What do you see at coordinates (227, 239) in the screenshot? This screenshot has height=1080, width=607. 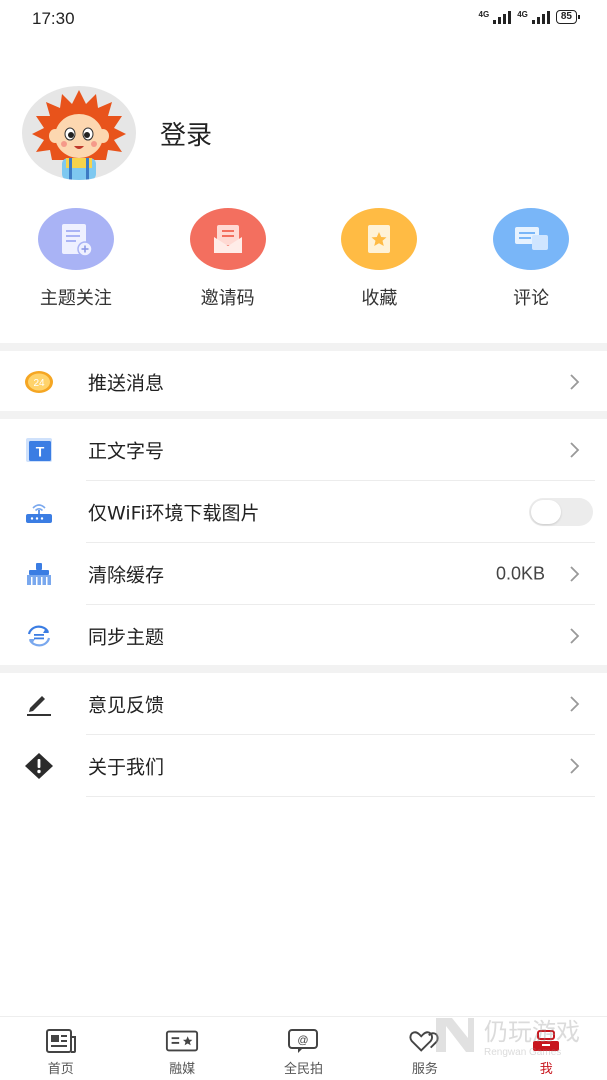 I see `invite-code-icon` at bounding box center [227, 239].